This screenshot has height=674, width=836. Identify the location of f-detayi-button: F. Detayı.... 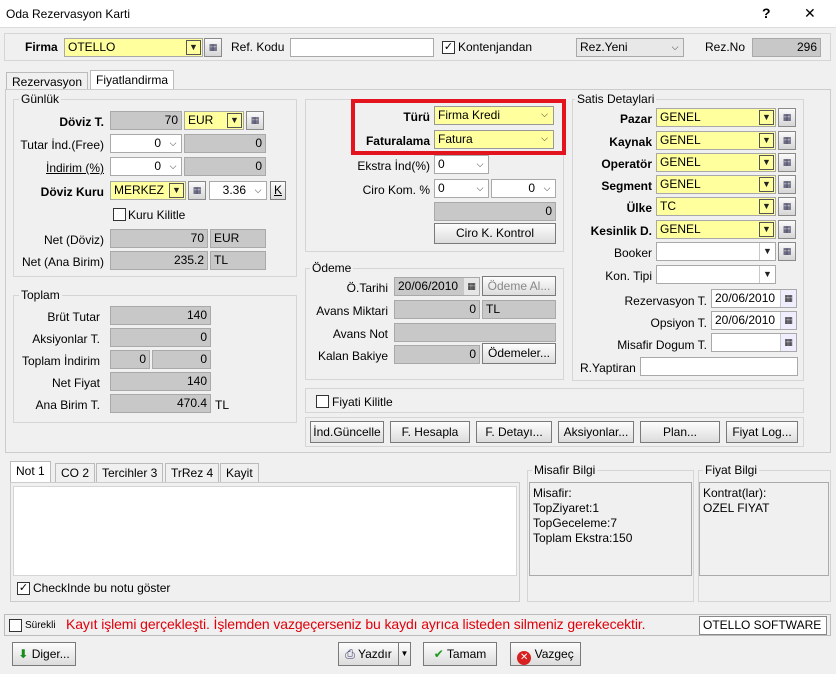
(514, 432).